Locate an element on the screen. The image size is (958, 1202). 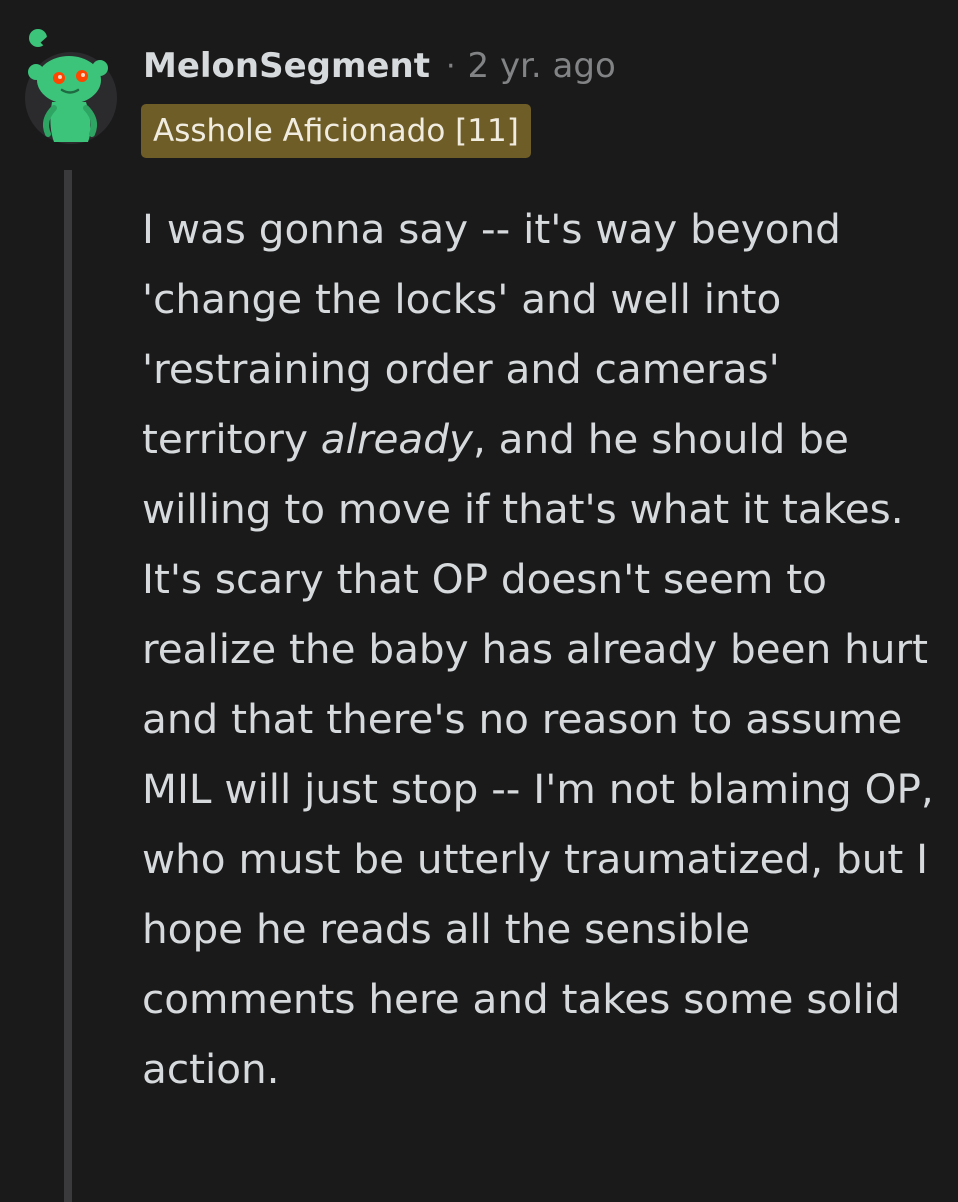
snoo-avatar-icon is located at coordinates (71, 83).